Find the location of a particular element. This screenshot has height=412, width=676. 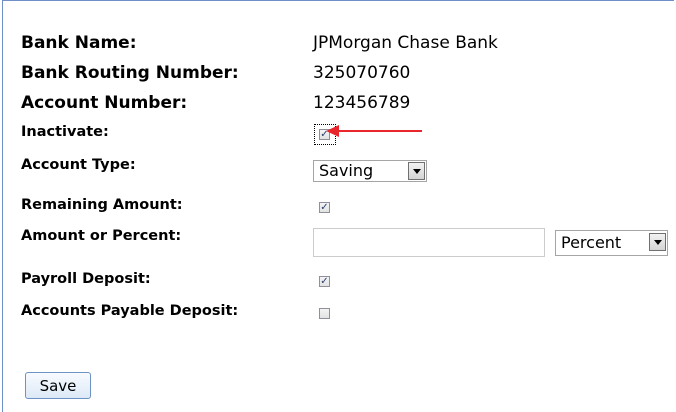

account-number-value: 123456789 is located at coordinates (362, 103).